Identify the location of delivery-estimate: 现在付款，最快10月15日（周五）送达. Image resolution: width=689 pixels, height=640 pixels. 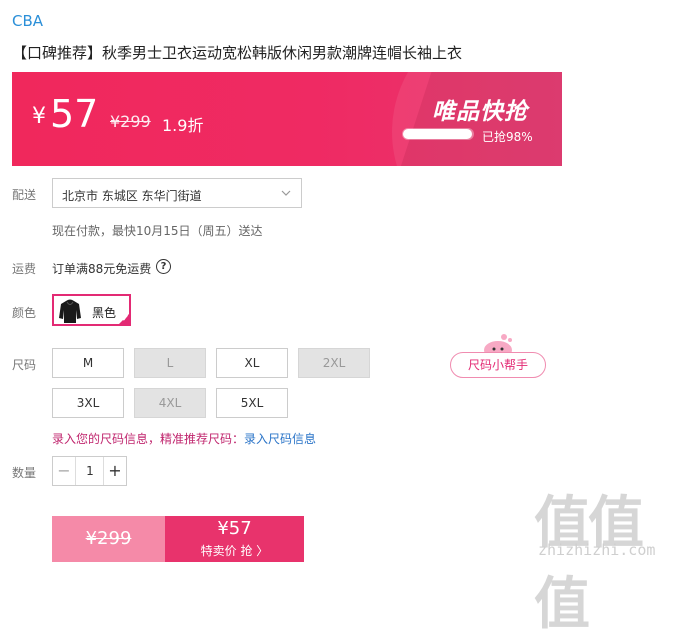
(157, 231).